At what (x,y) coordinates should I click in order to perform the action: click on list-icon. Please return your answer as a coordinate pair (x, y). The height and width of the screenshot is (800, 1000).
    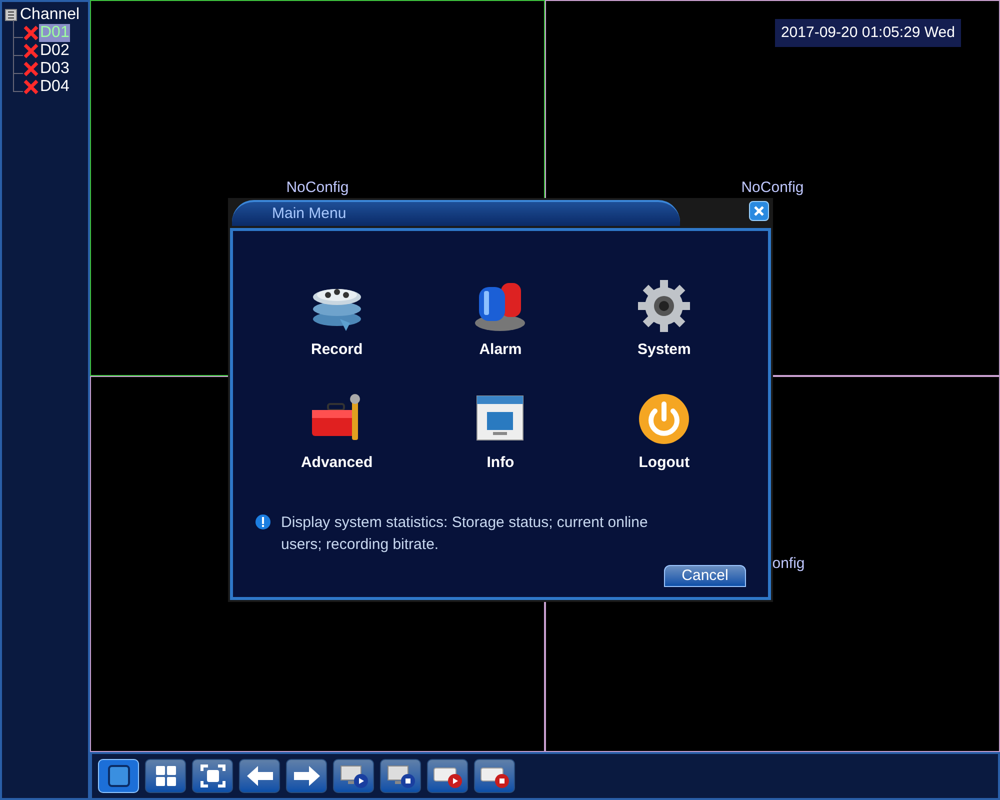
    Looking at the image, I should click on (11, 15).